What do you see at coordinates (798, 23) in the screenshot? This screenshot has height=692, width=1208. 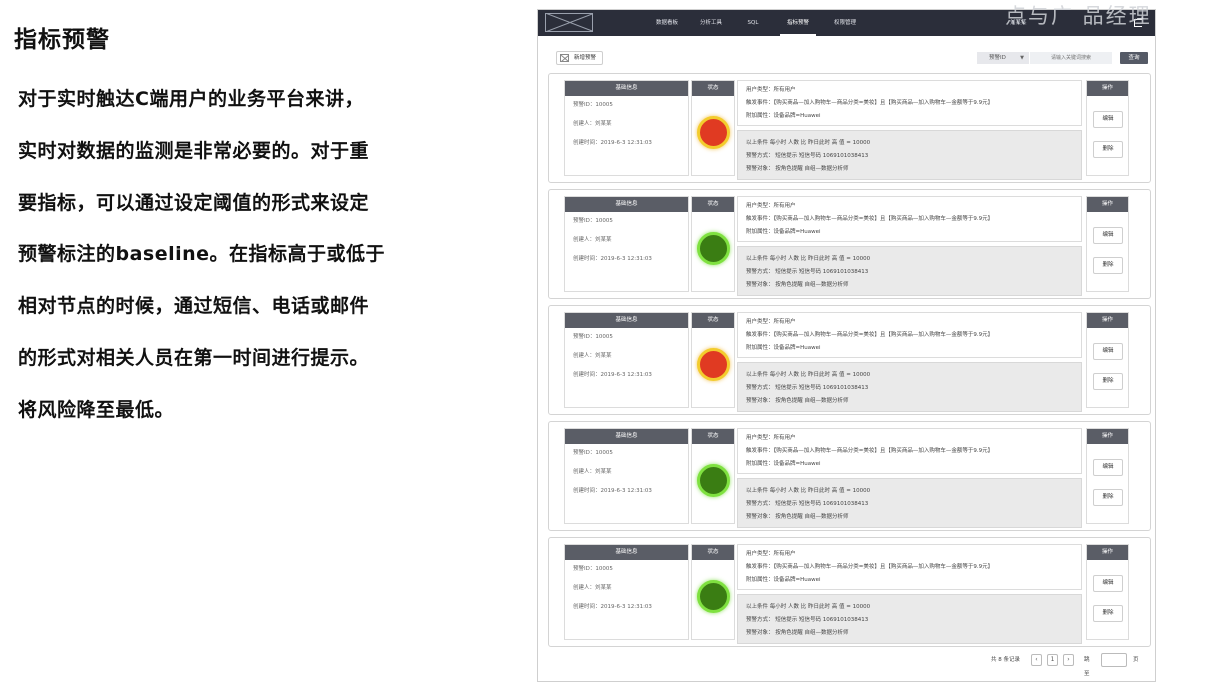 I see `nav-item-metric-alert: 指标预警` at bounding box center [798, 23].